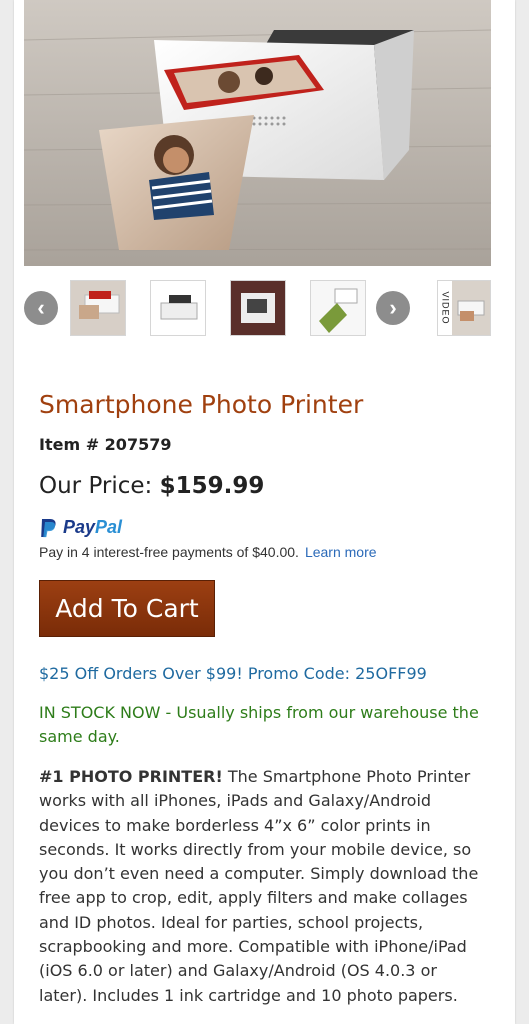  What do you see at coordinates (127, 608) in the screenshot?
I see `add-to-cart-button: Add To Cart` at bounding box center [127, 608].